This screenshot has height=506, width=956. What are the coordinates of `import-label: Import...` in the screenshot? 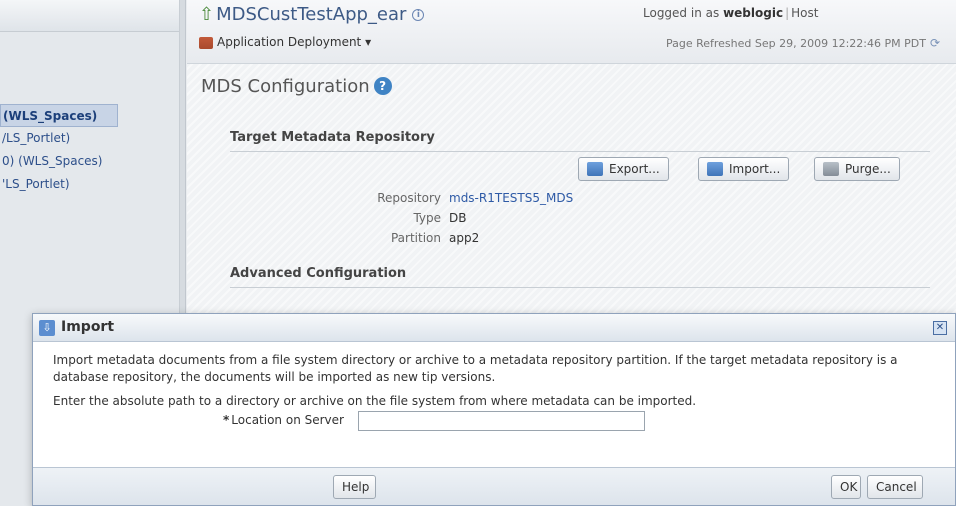 It's located at (755, 169).